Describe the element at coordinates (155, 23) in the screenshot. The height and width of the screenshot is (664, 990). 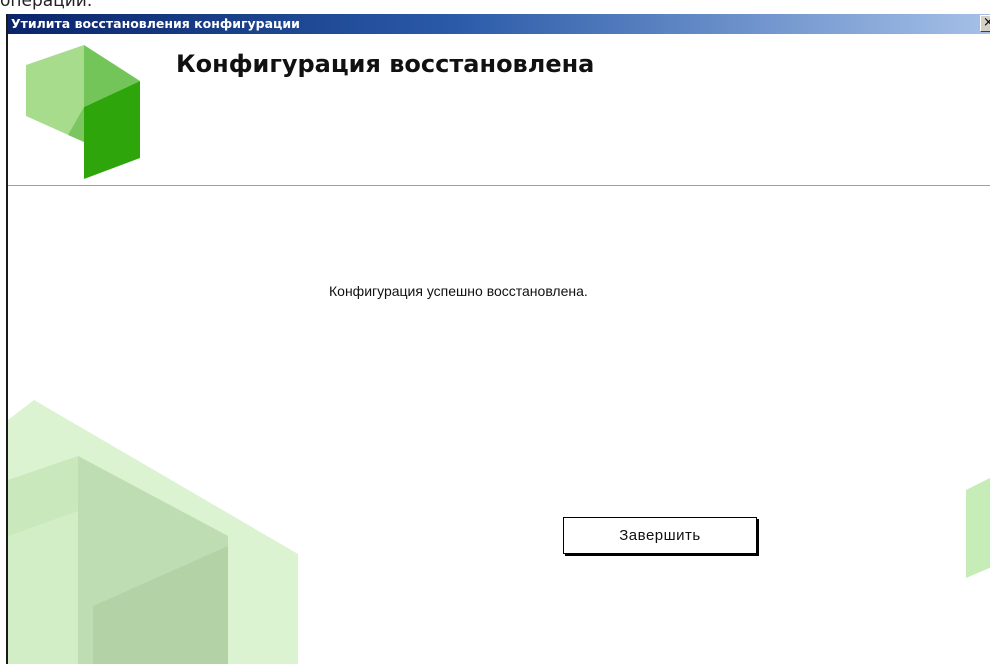
I see `window-title: Утилита восстановления конфигурации` at that location.